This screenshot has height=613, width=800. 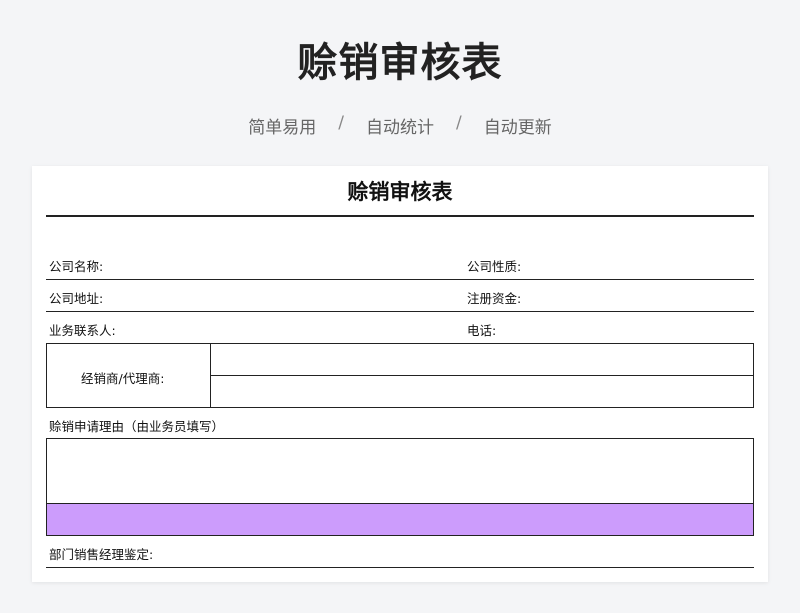 What do you see at coordinates (76, 266) in the screenshot?
I see `company-name-label: 公司名称:` at bounding box center [76, 266].